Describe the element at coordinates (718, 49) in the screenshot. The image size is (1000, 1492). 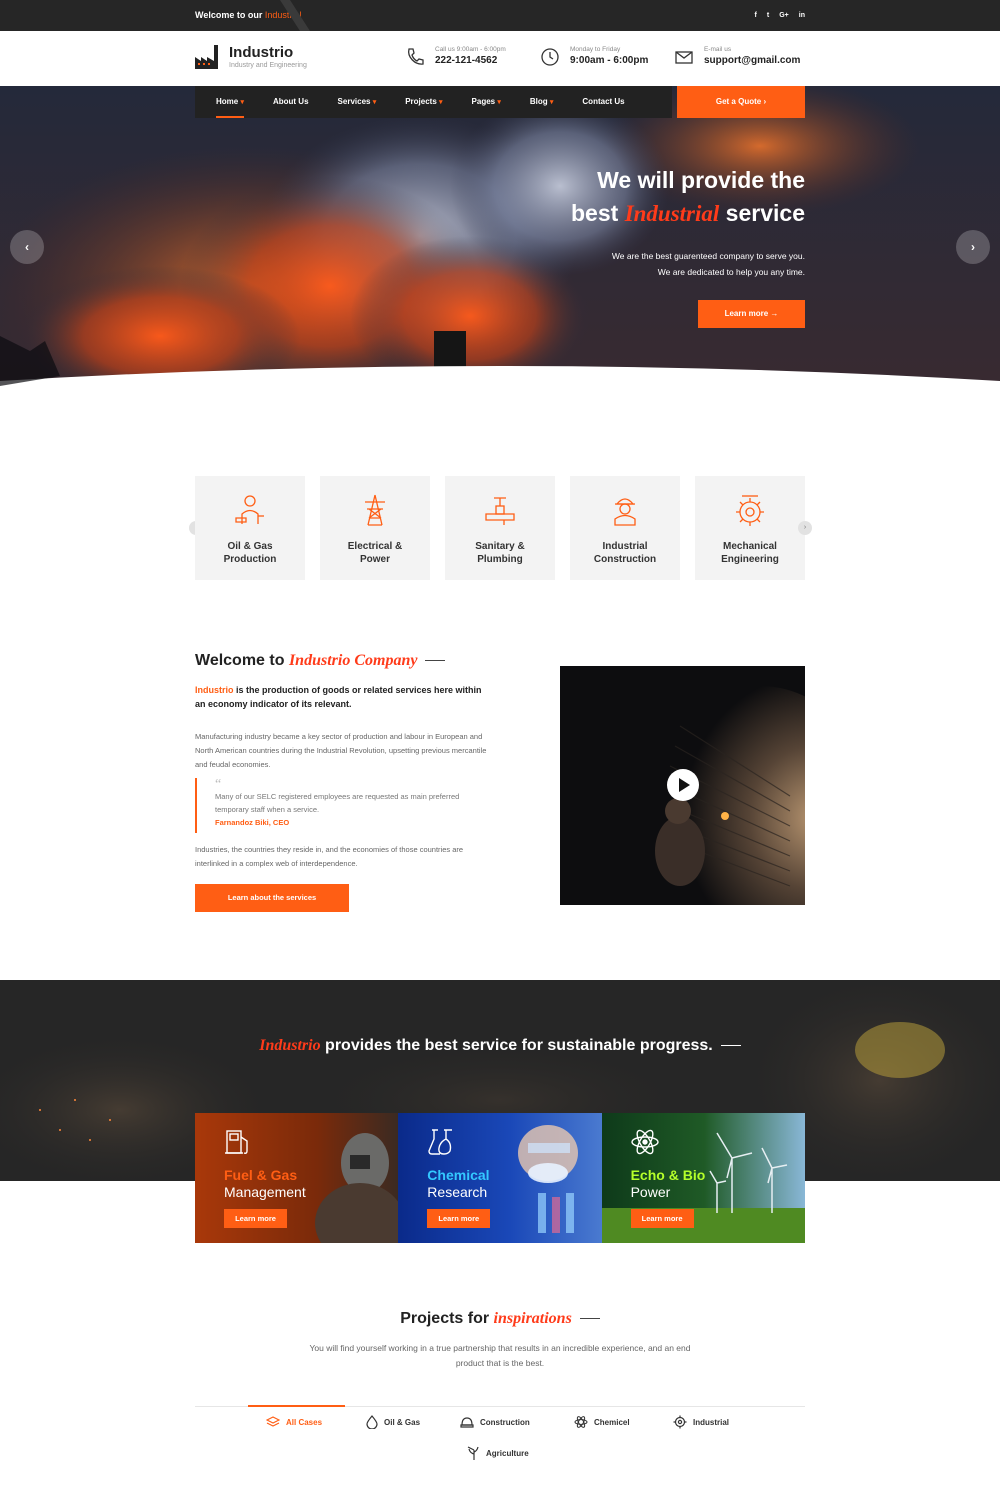
I see `email-label: E-mail us` at that location.